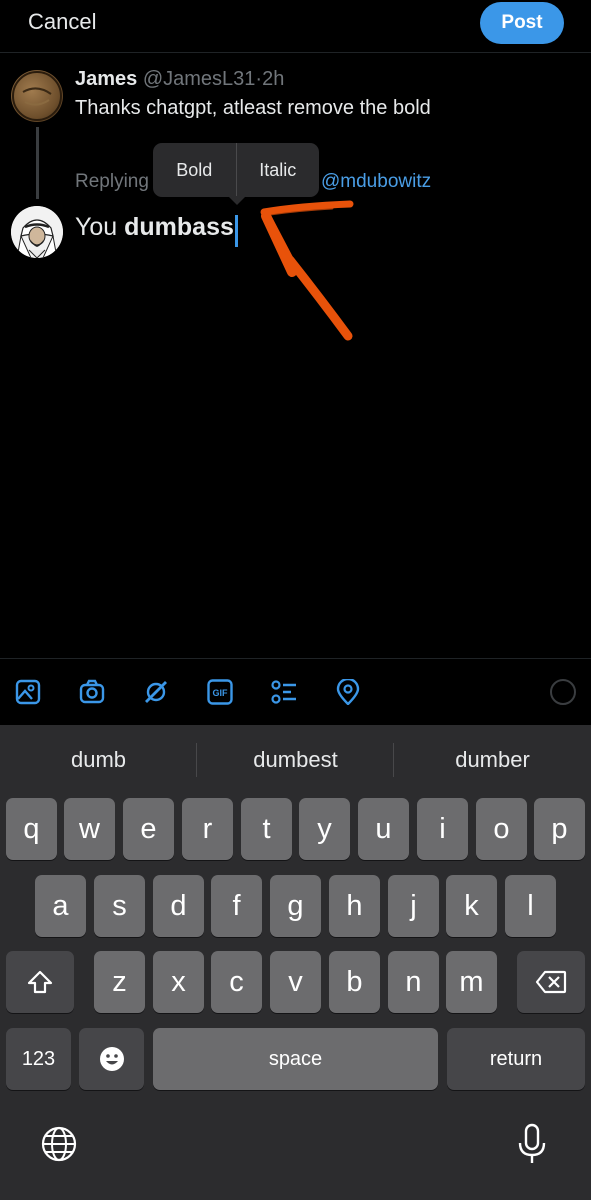 The image size is (591, 1200). Describe the element at coordinates (492, 760) in the screenshot. I see `suggestion-3: dumber` at that location.